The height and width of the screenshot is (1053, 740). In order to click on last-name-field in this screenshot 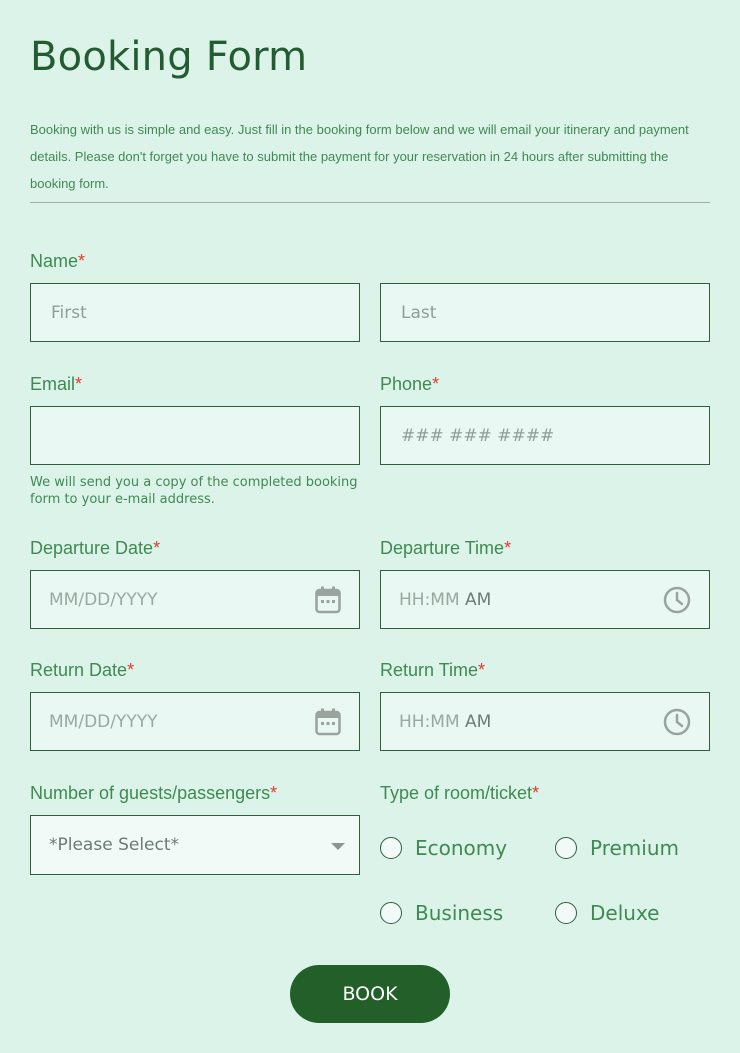, I will do `click(545, 312)`.